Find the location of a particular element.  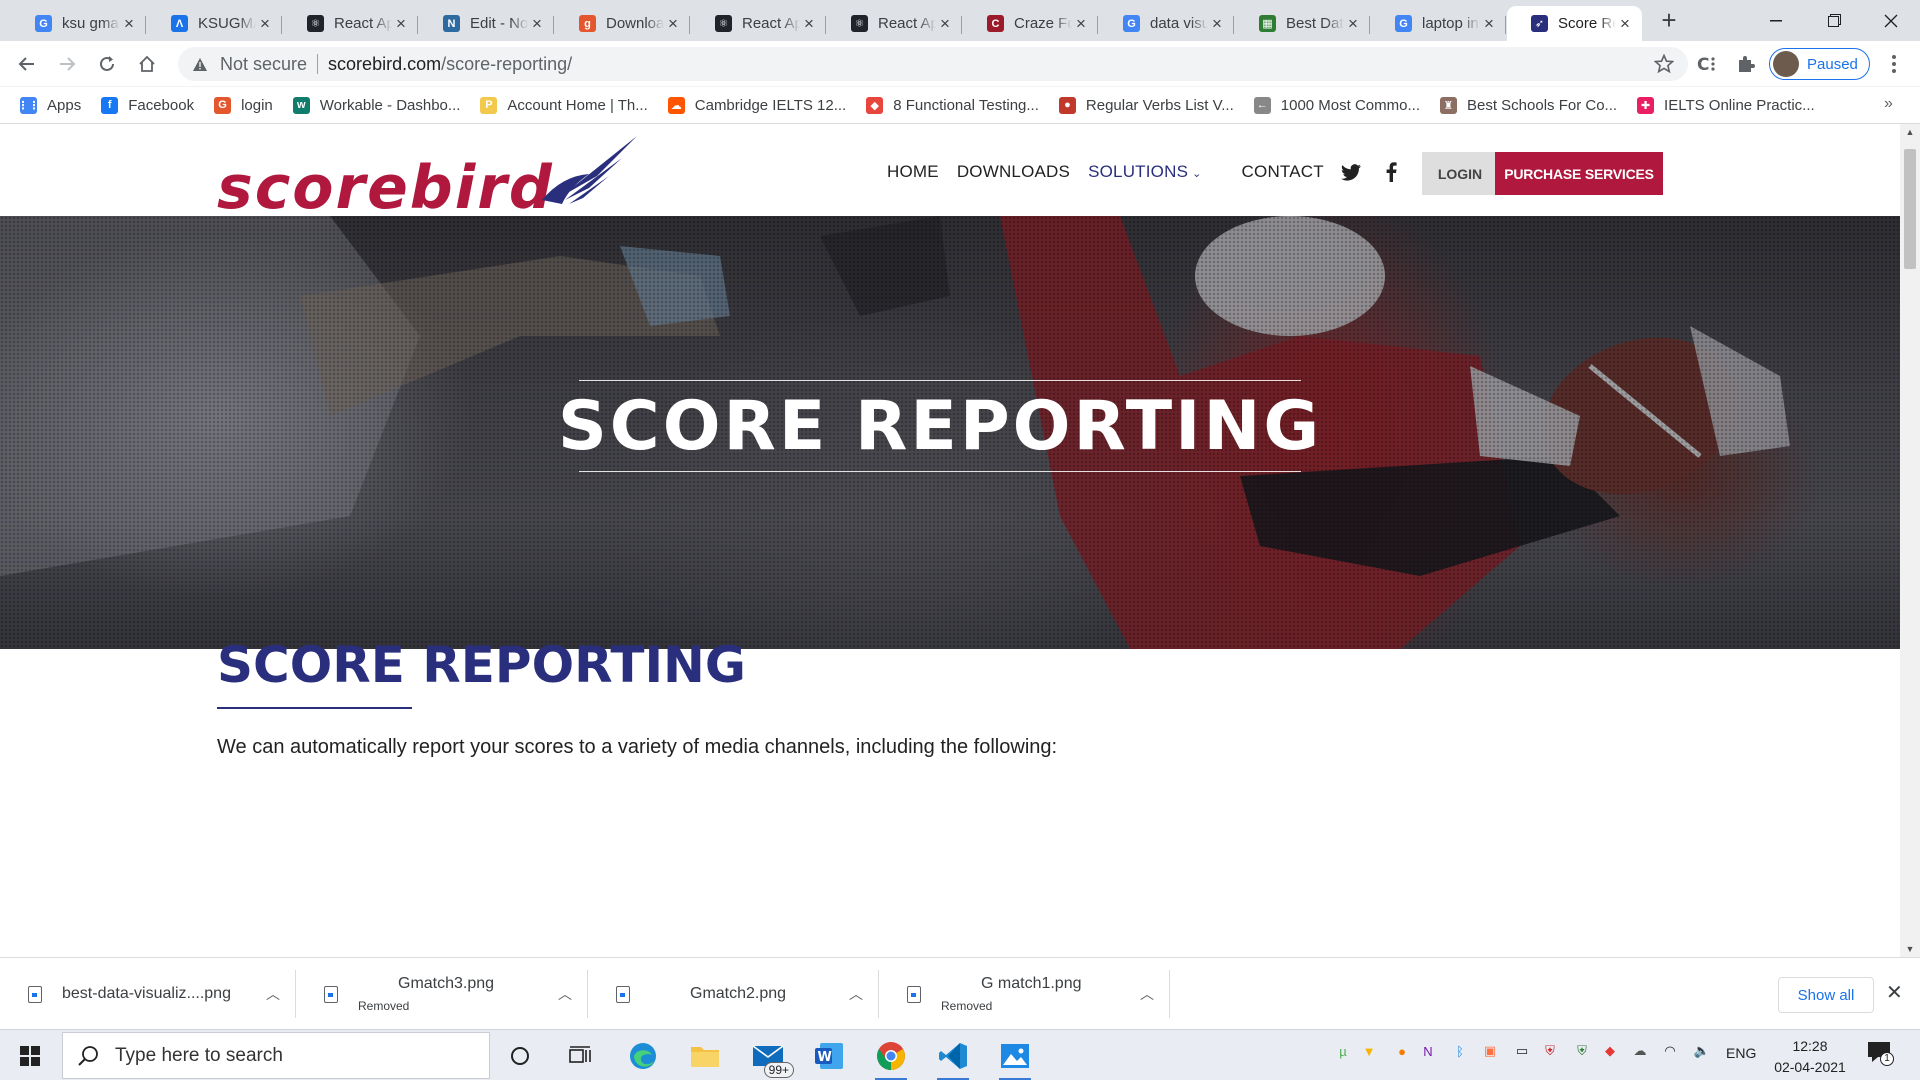

restore-button is located at coordinates (1834, 20).